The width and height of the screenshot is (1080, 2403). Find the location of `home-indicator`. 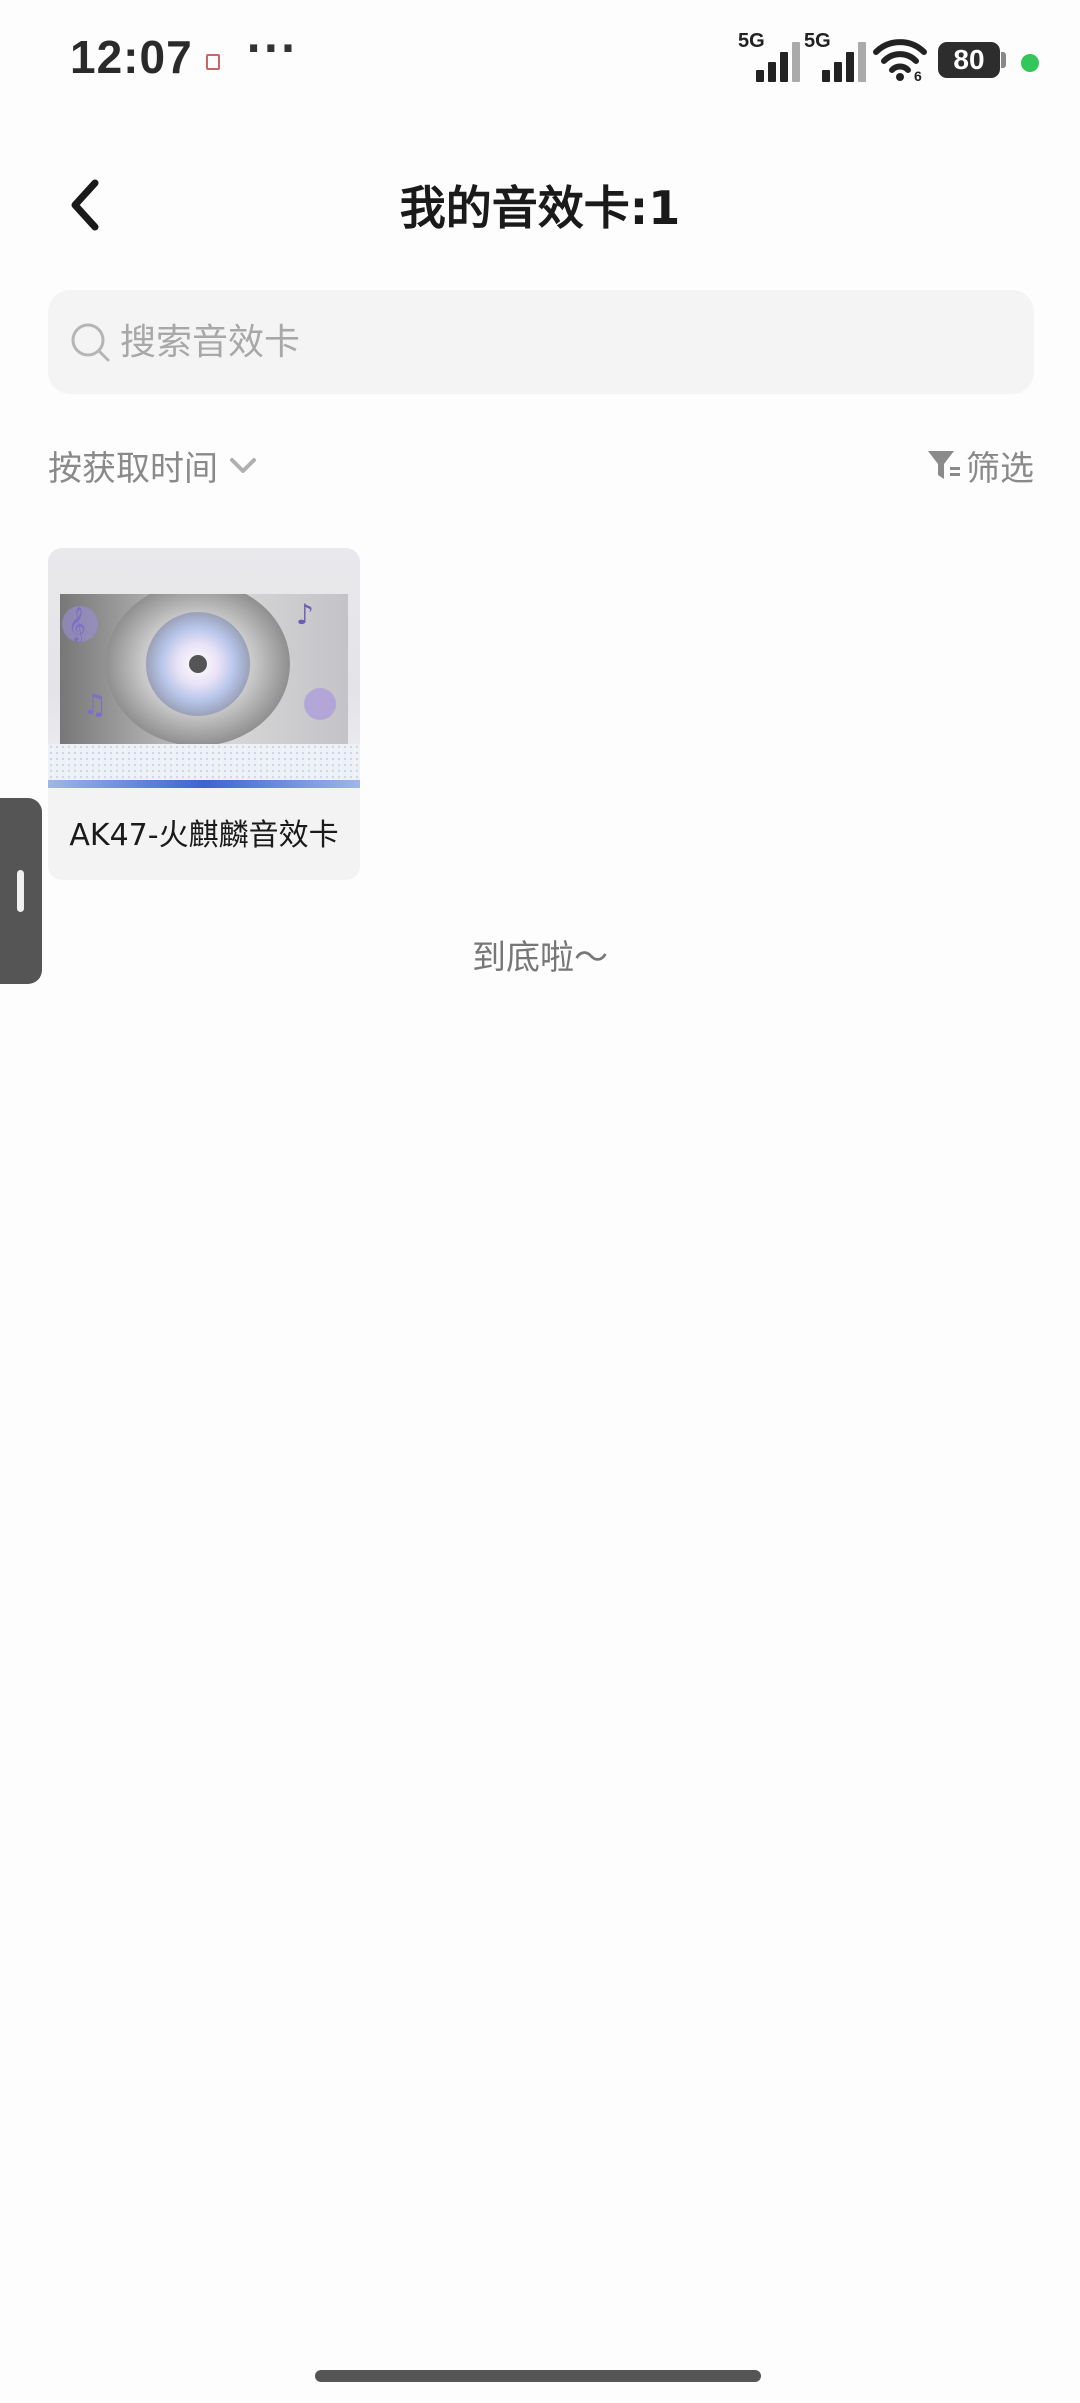

home-indicator is located at coordinates (538, 2376).